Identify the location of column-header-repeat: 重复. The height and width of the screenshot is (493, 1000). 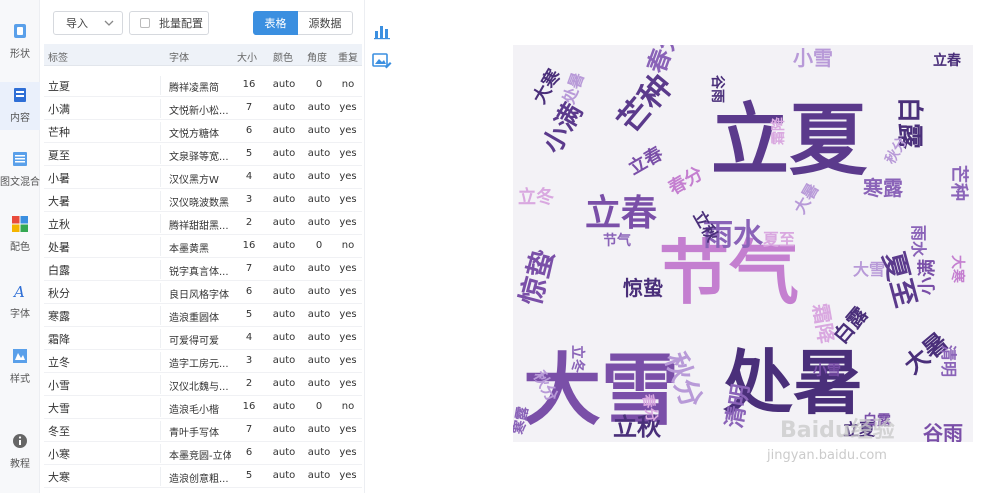
(348, 56).